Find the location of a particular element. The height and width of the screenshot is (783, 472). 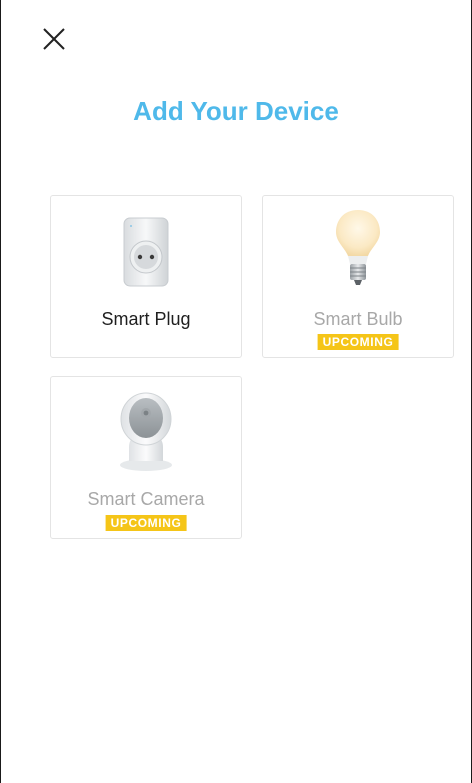

close-button is located at coordinates (54, 39).